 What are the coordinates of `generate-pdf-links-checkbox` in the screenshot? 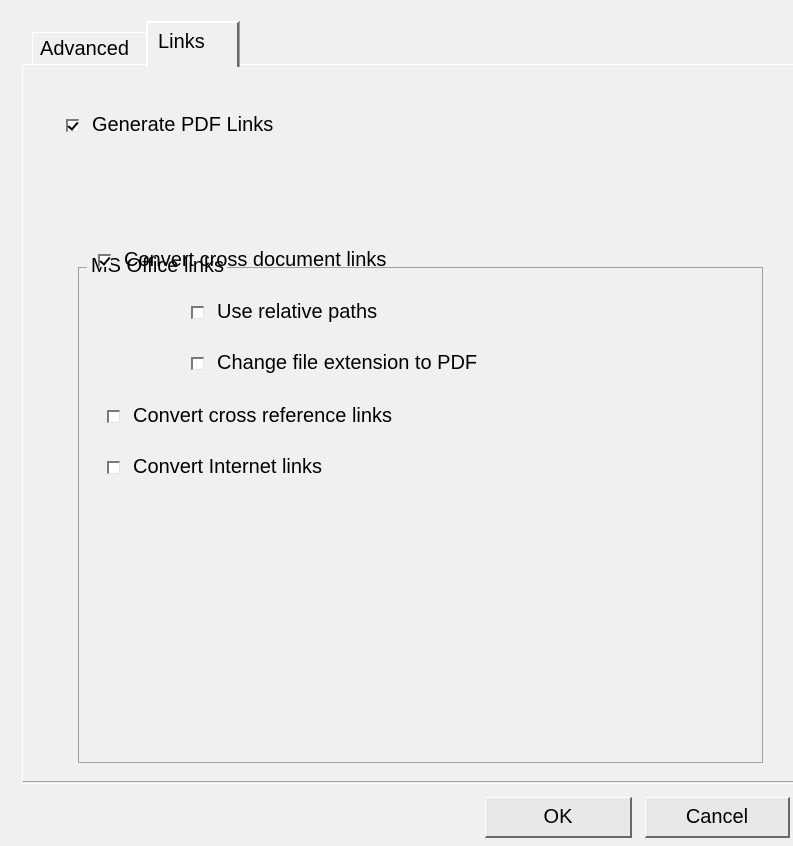 It's located at (72, 125).